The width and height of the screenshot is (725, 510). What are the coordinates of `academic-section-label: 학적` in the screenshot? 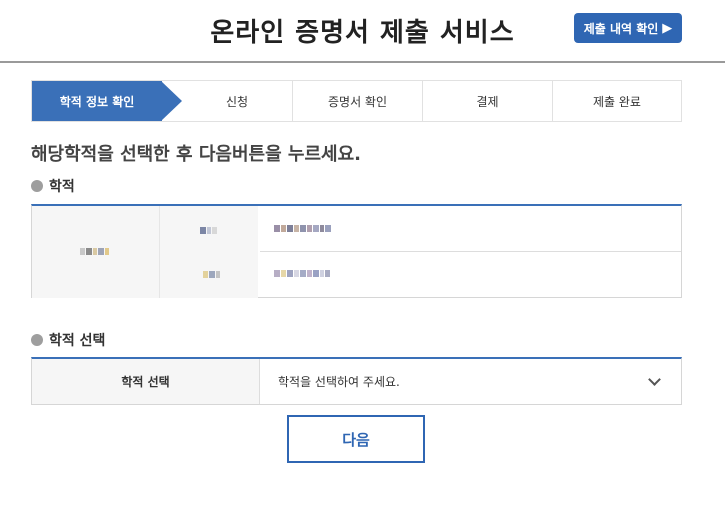 It's located at (62, 187).